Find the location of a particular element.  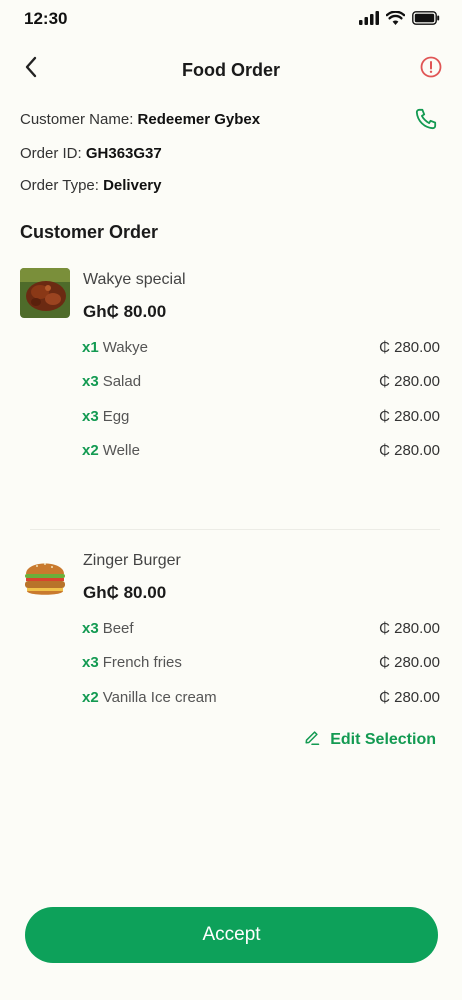

line-qty: x1 is located at coordinates (90, 347).